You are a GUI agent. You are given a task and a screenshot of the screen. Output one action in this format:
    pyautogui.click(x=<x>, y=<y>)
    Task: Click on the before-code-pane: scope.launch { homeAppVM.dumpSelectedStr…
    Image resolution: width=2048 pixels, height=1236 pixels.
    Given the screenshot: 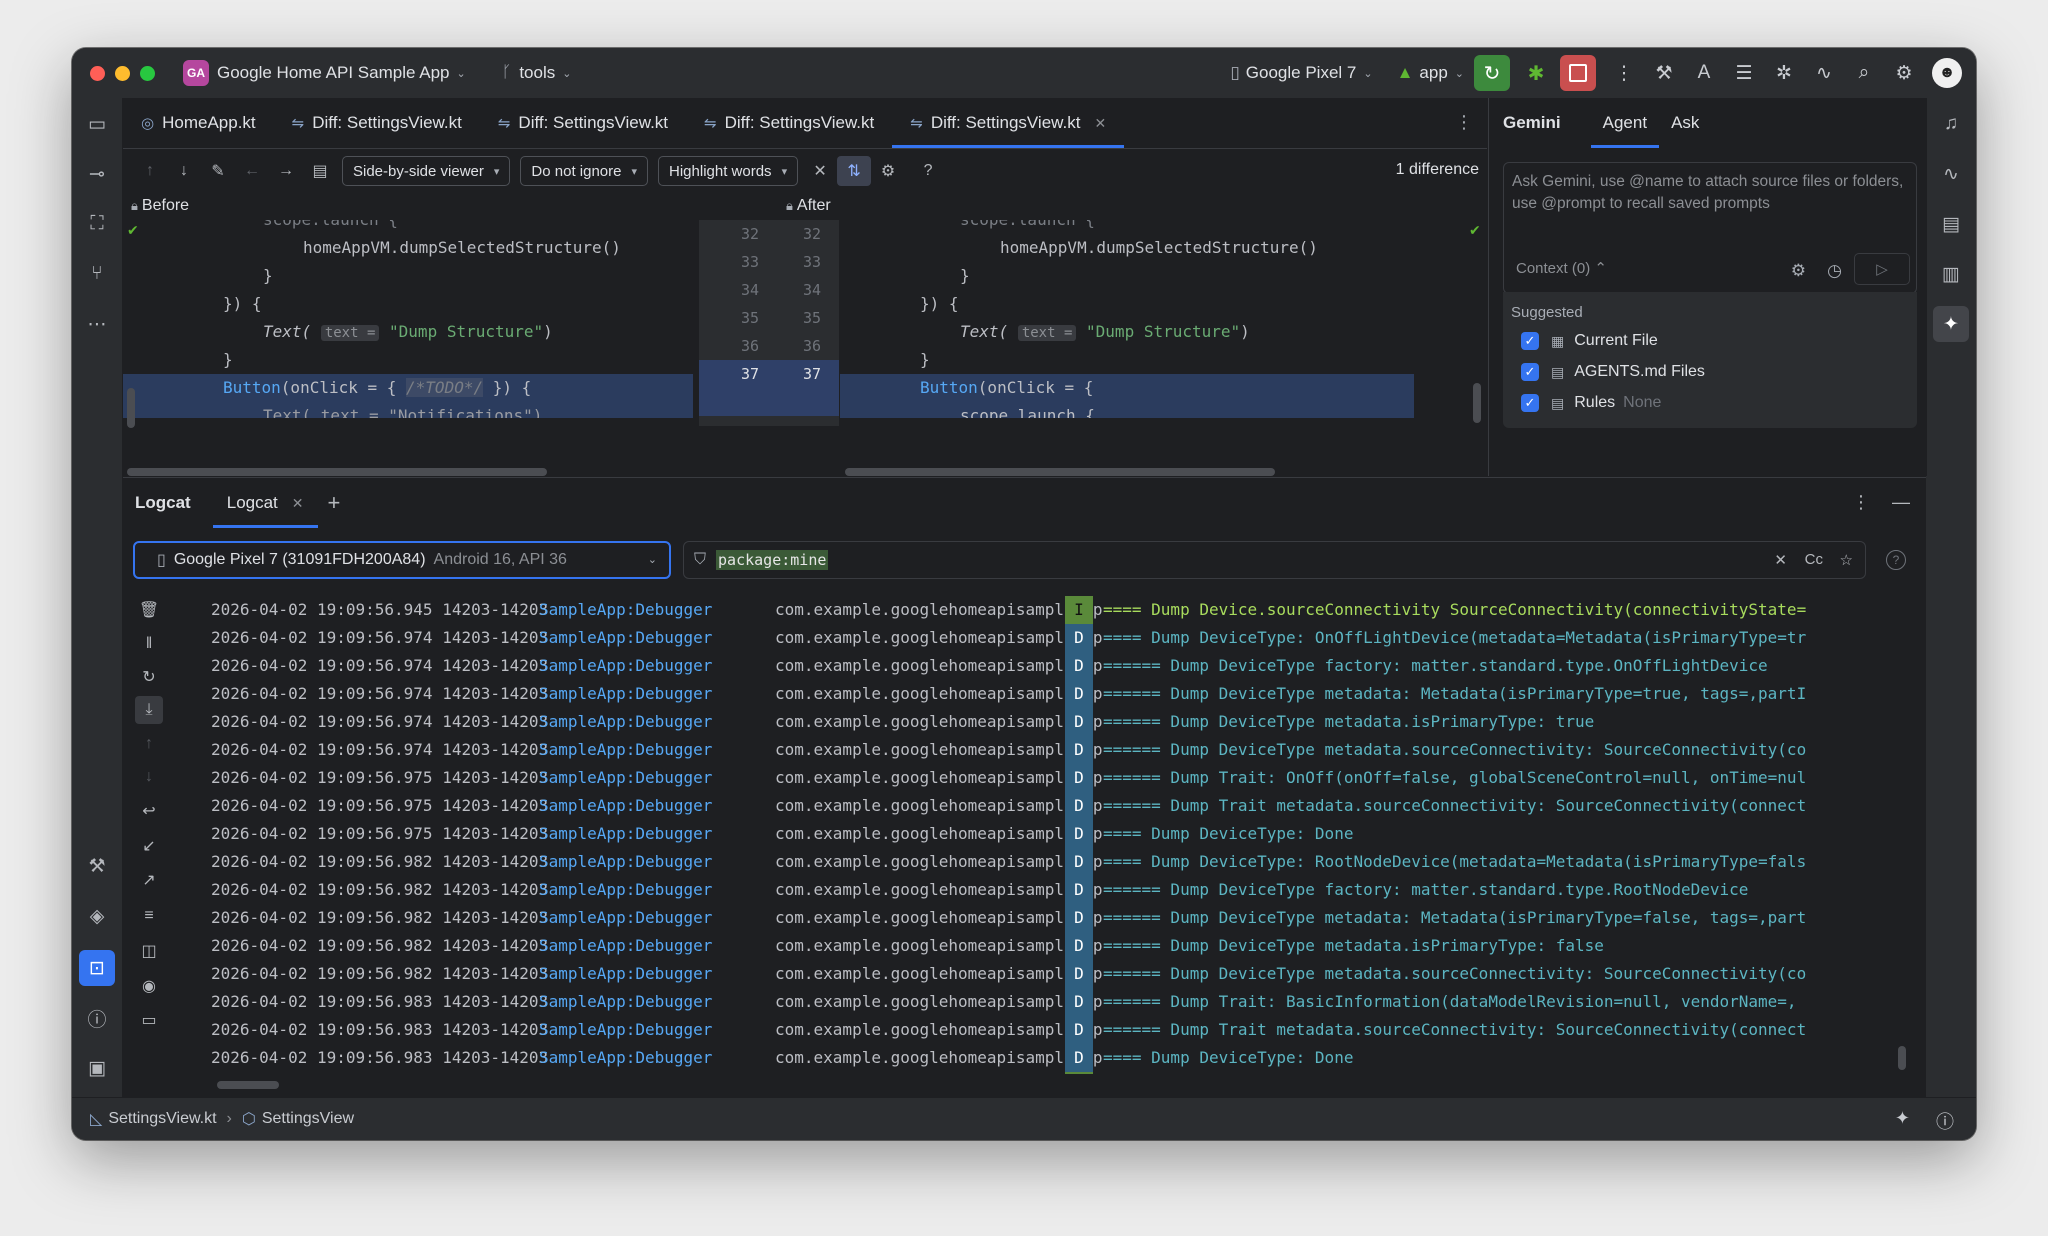 What is the action you would take?
    pyautogui.click(x=408, y=319)
    